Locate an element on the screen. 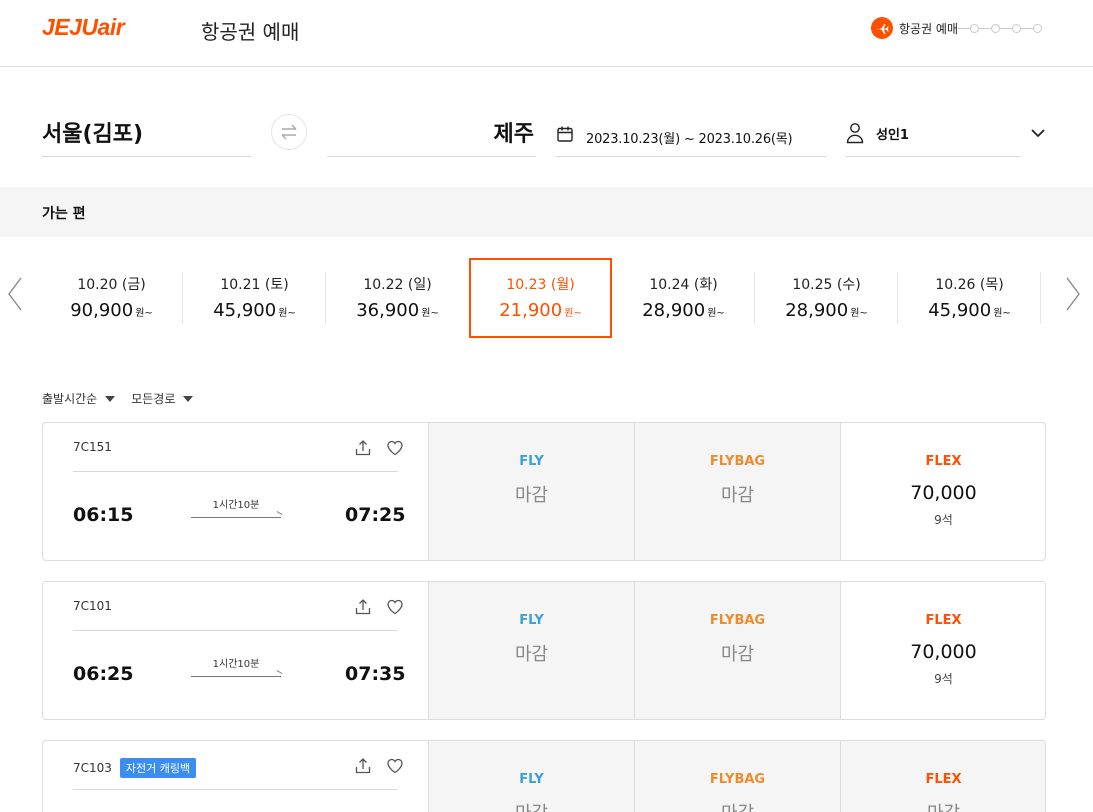  destination-field: 제주 is located at coordinates (431, 133).